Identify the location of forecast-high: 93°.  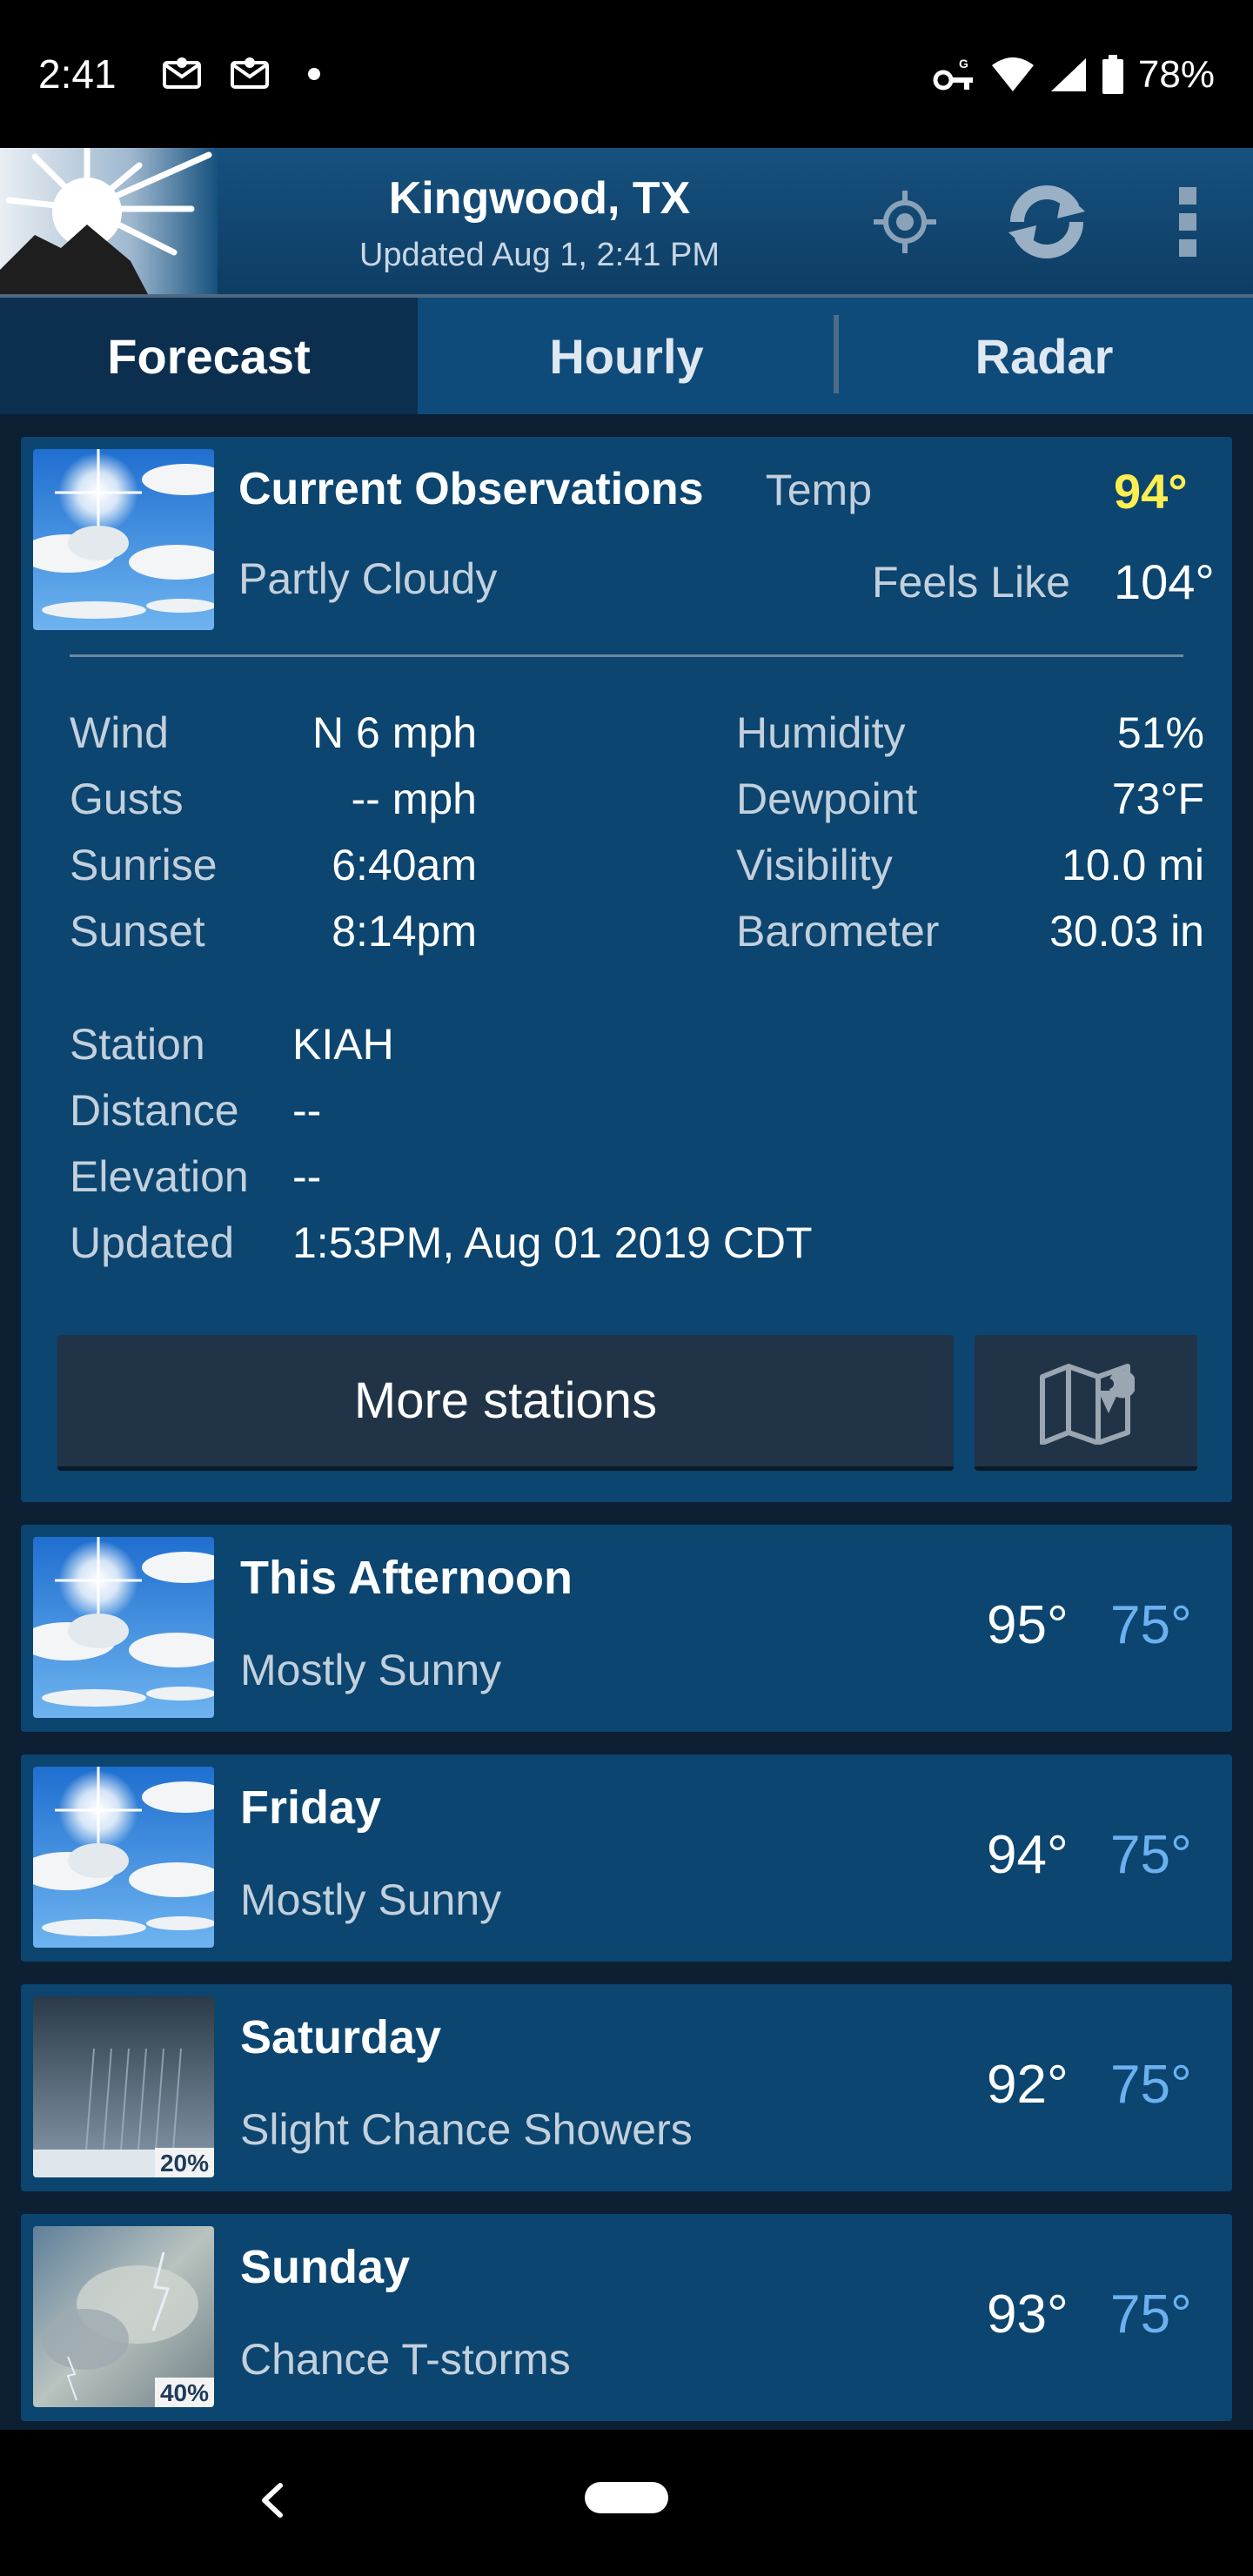
(1028, 2314).